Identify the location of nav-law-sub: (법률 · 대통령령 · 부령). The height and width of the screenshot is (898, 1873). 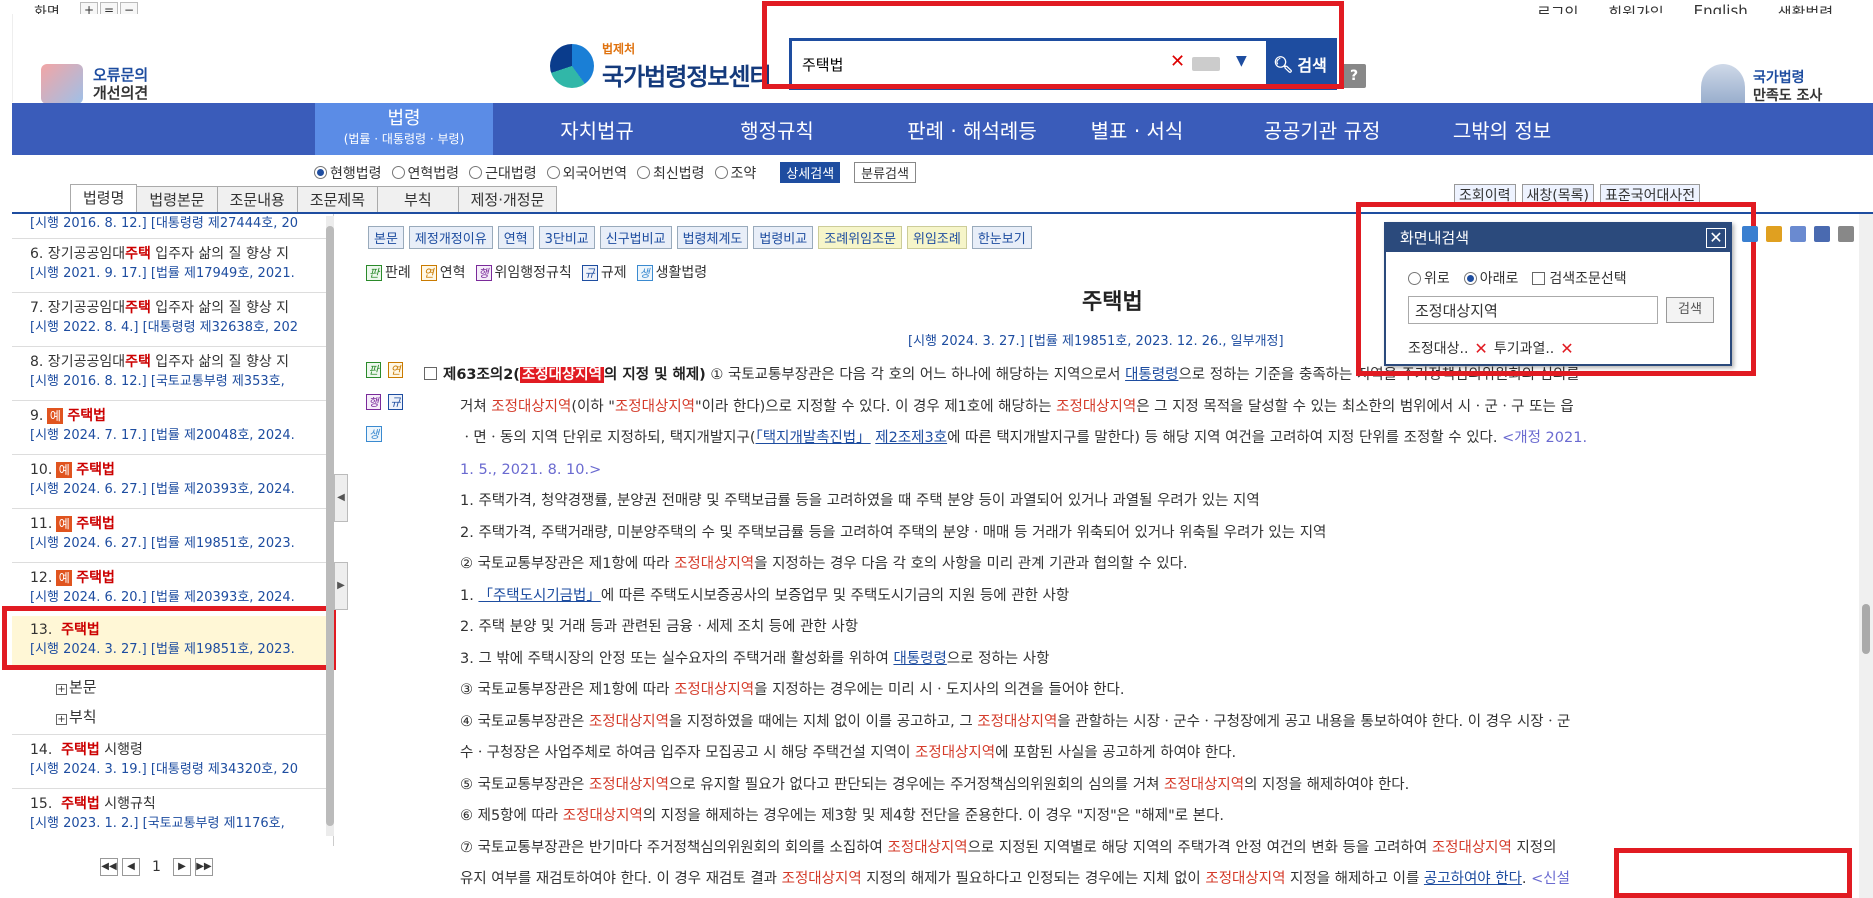
(404, 139).